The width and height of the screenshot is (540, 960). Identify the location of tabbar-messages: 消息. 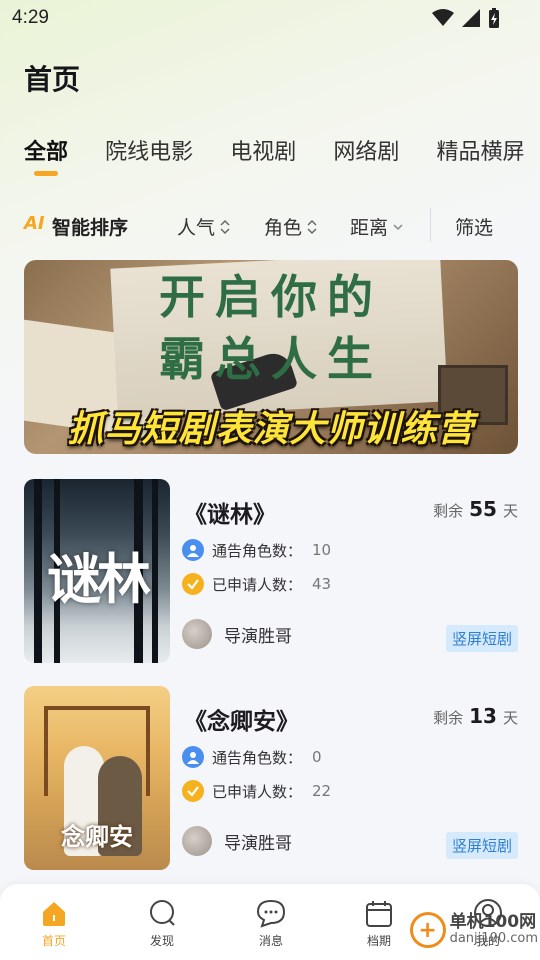
(271, 923).